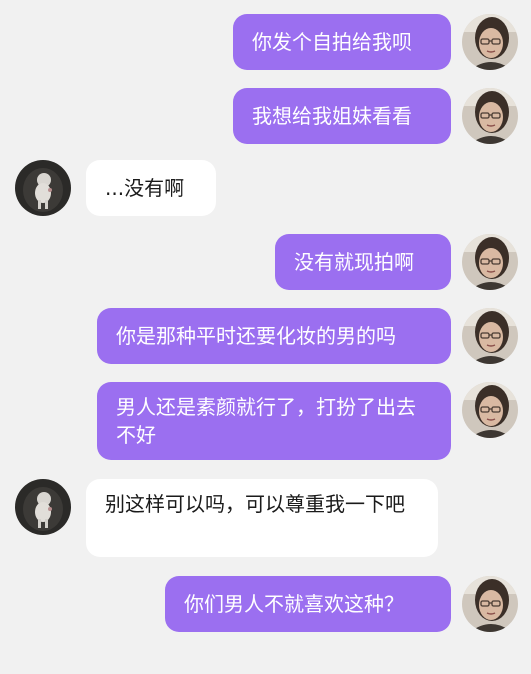 The image size is (531, 674). What do you see at coordinates (342, 116) in the screenshot?
I see `message-bubble-outgoing: 我想给我姐妹看看` at bounding box center [342, 116].